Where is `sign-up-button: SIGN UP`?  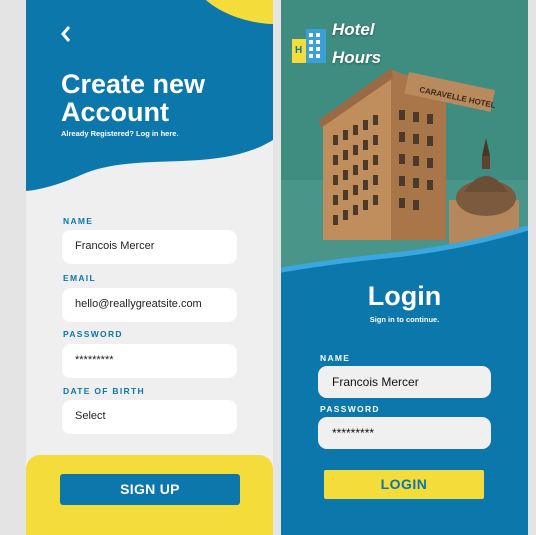
sign-up-button: SIGN UP is located at coordinates (150, 489).